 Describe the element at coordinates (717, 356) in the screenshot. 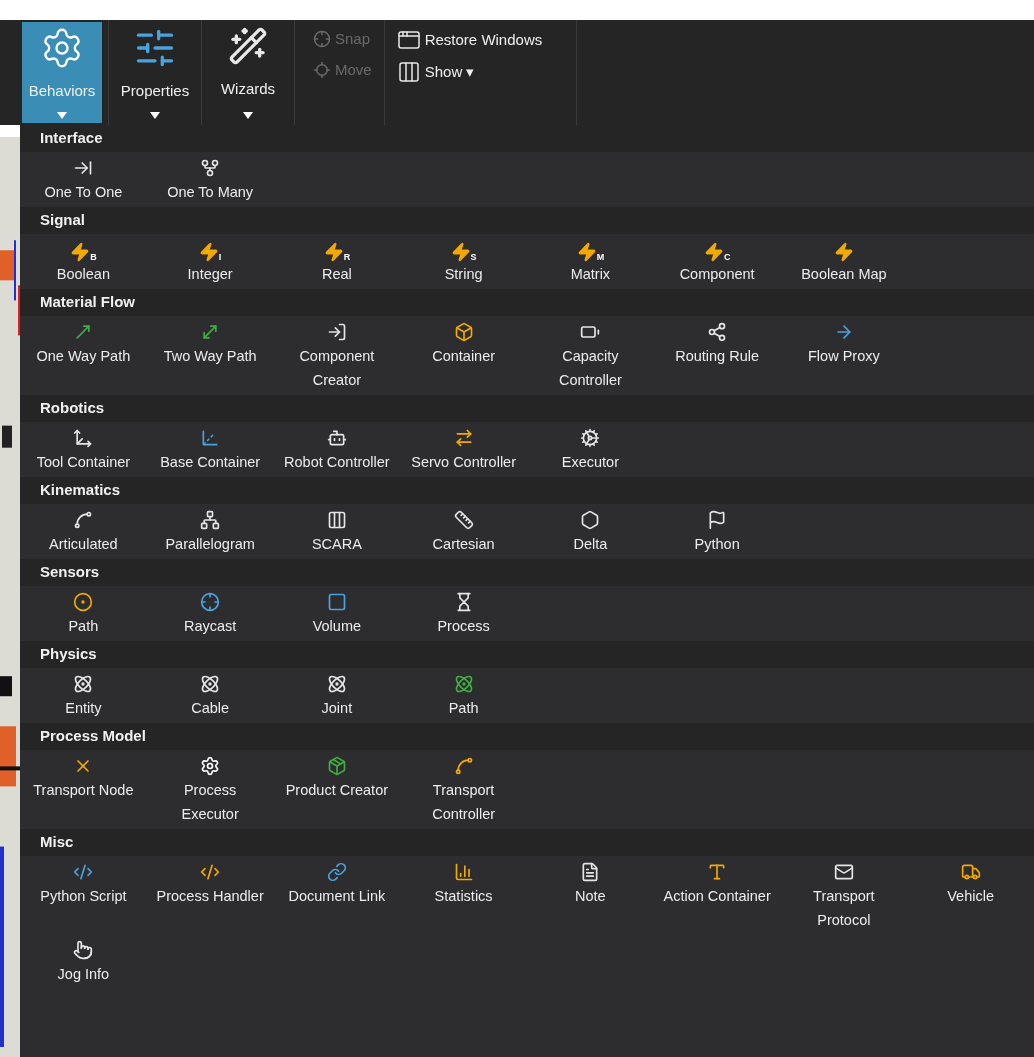

I see `behavior-item: Routing Rule` at that location.